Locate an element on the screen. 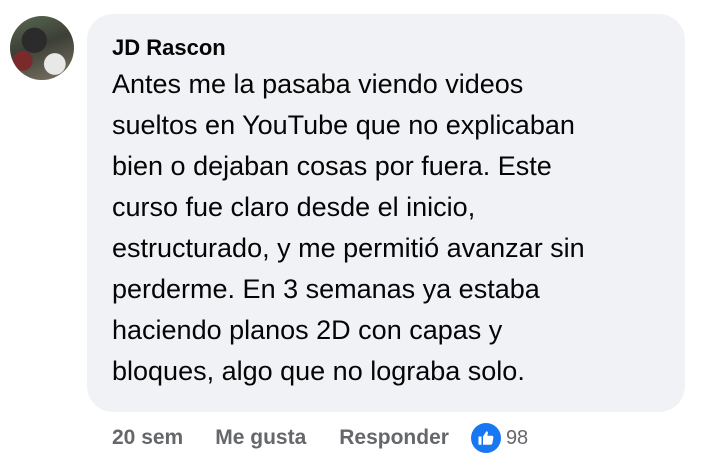  comment-timestamp: 20 sem is located at coordinates (147, 438).